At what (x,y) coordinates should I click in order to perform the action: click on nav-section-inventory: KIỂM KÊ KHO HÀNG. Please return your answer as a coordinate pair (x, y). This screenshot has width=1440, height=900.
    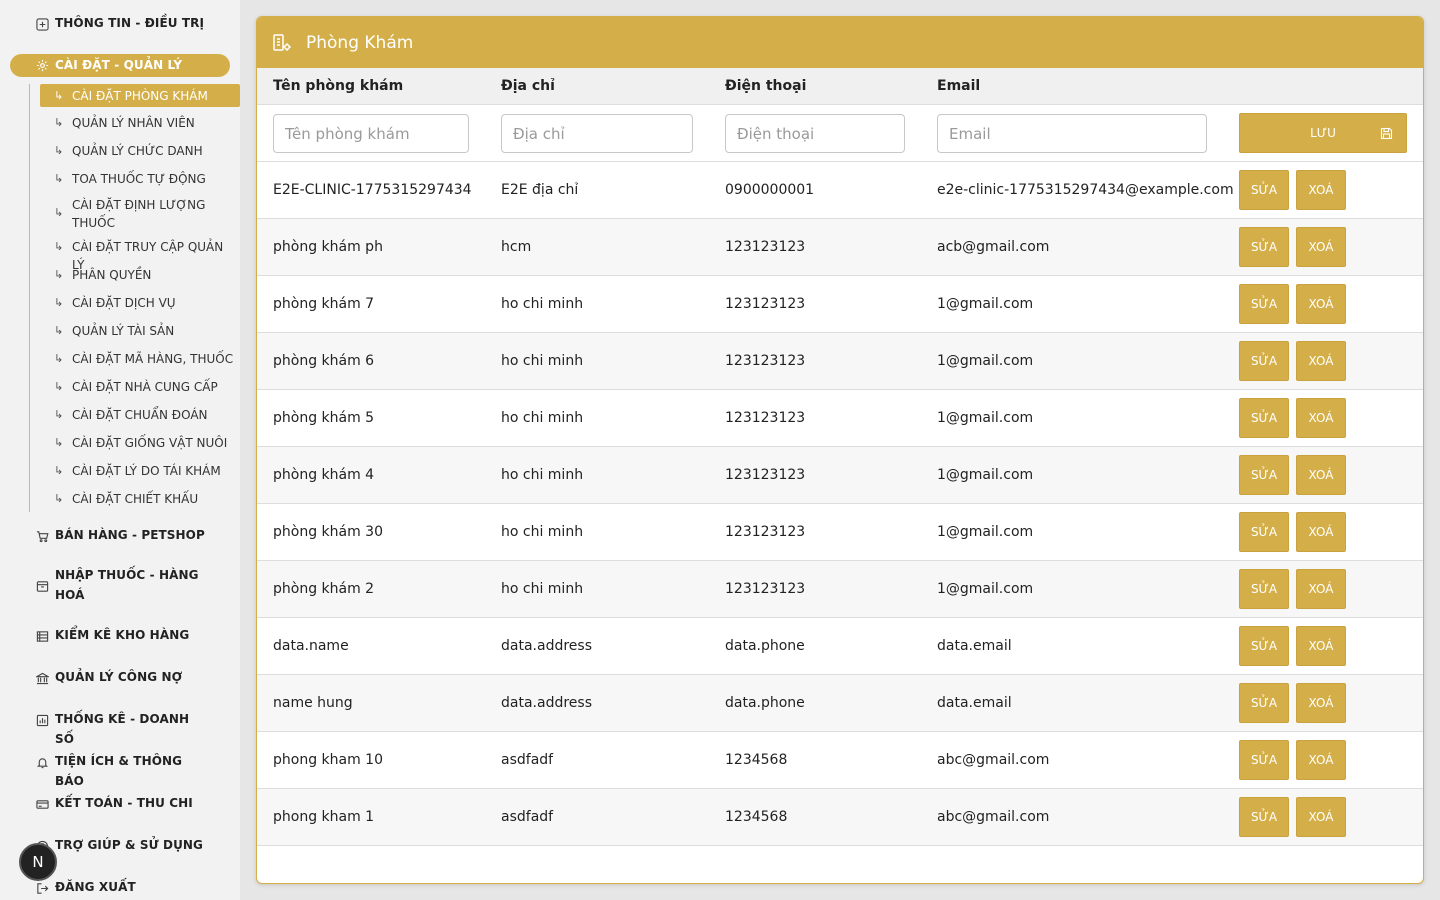
    Looking at the image, I should click on (102, 636).